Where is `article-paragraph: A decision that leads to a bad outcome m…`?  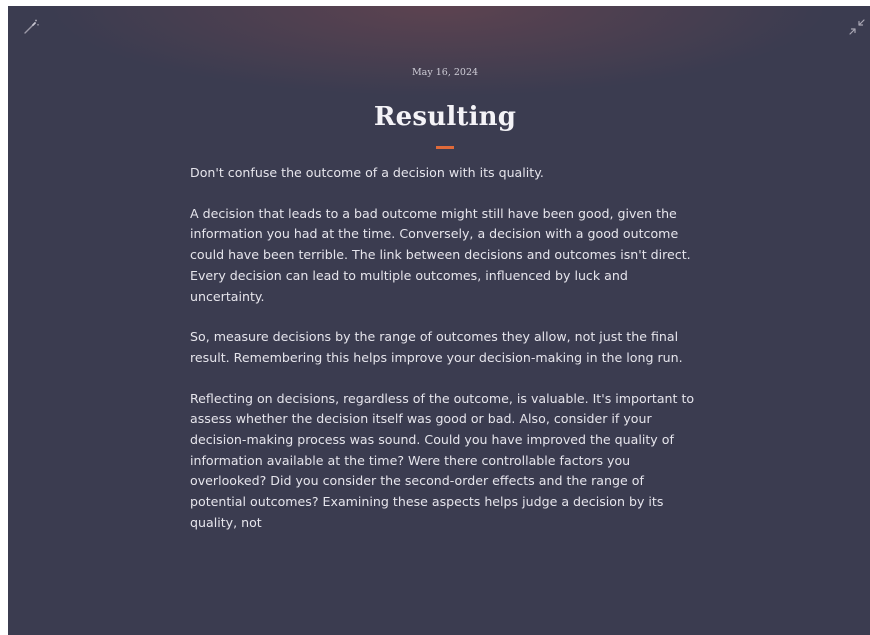 article-paragraph: A decision that leads to a bad outcome m… is located at coordinates (440, 254).